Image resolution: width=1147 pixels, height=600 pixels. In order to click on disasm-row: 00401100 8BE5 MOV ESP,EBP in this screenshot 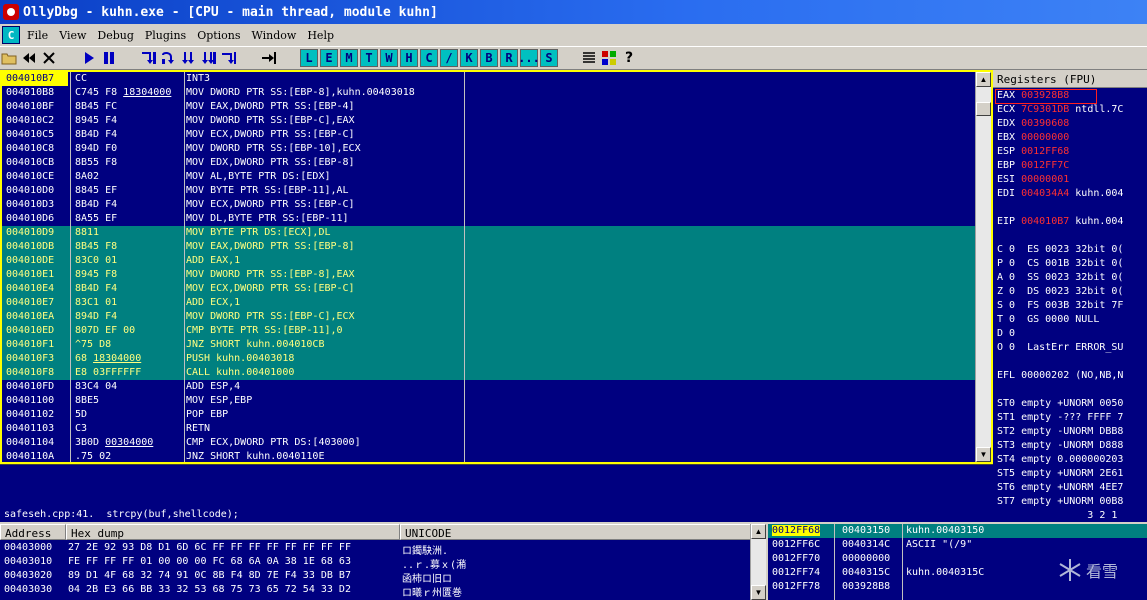, I will do `click(489, 401)`.